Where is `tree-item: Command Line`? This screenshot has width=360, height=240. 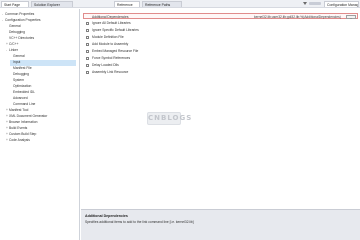 tree-item: Command Line is located at coordinates (43, 105).